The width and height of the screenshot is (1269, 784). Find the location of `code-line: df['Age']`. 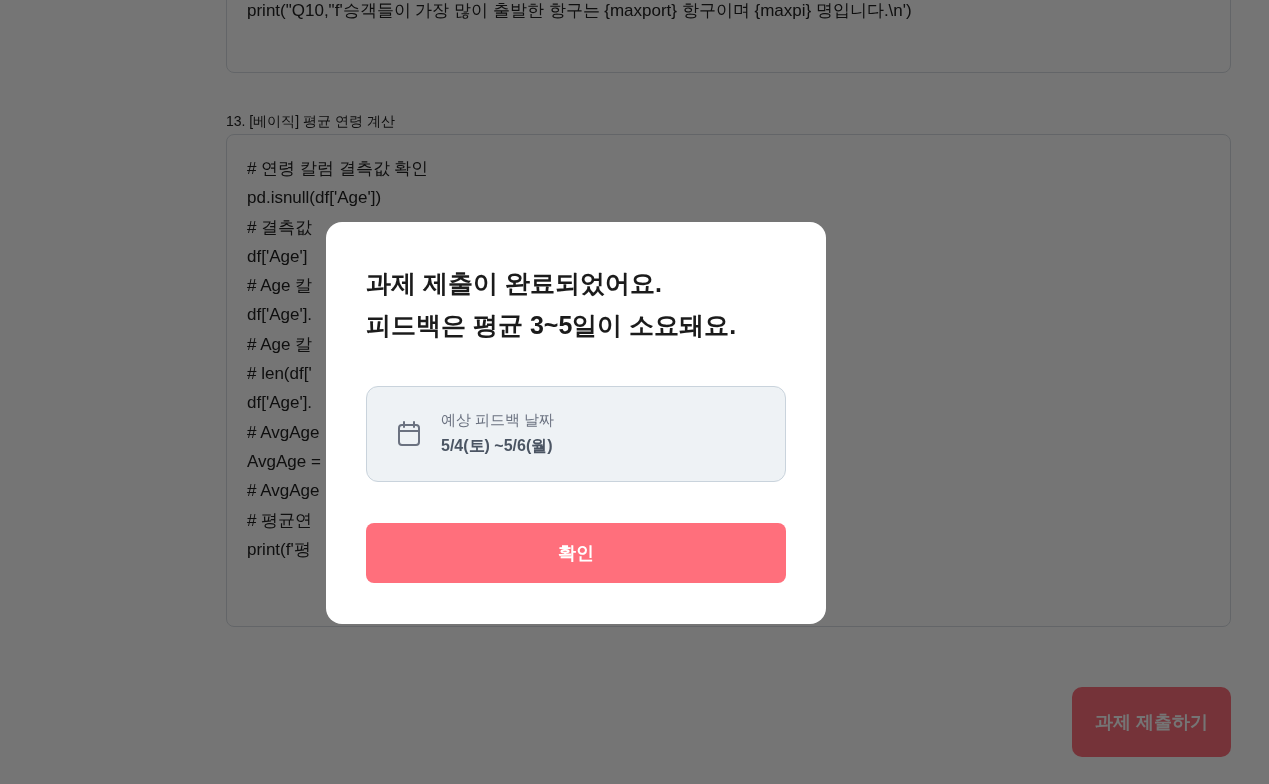

code-line: df['Age'] is located at coordinates (277, 256).